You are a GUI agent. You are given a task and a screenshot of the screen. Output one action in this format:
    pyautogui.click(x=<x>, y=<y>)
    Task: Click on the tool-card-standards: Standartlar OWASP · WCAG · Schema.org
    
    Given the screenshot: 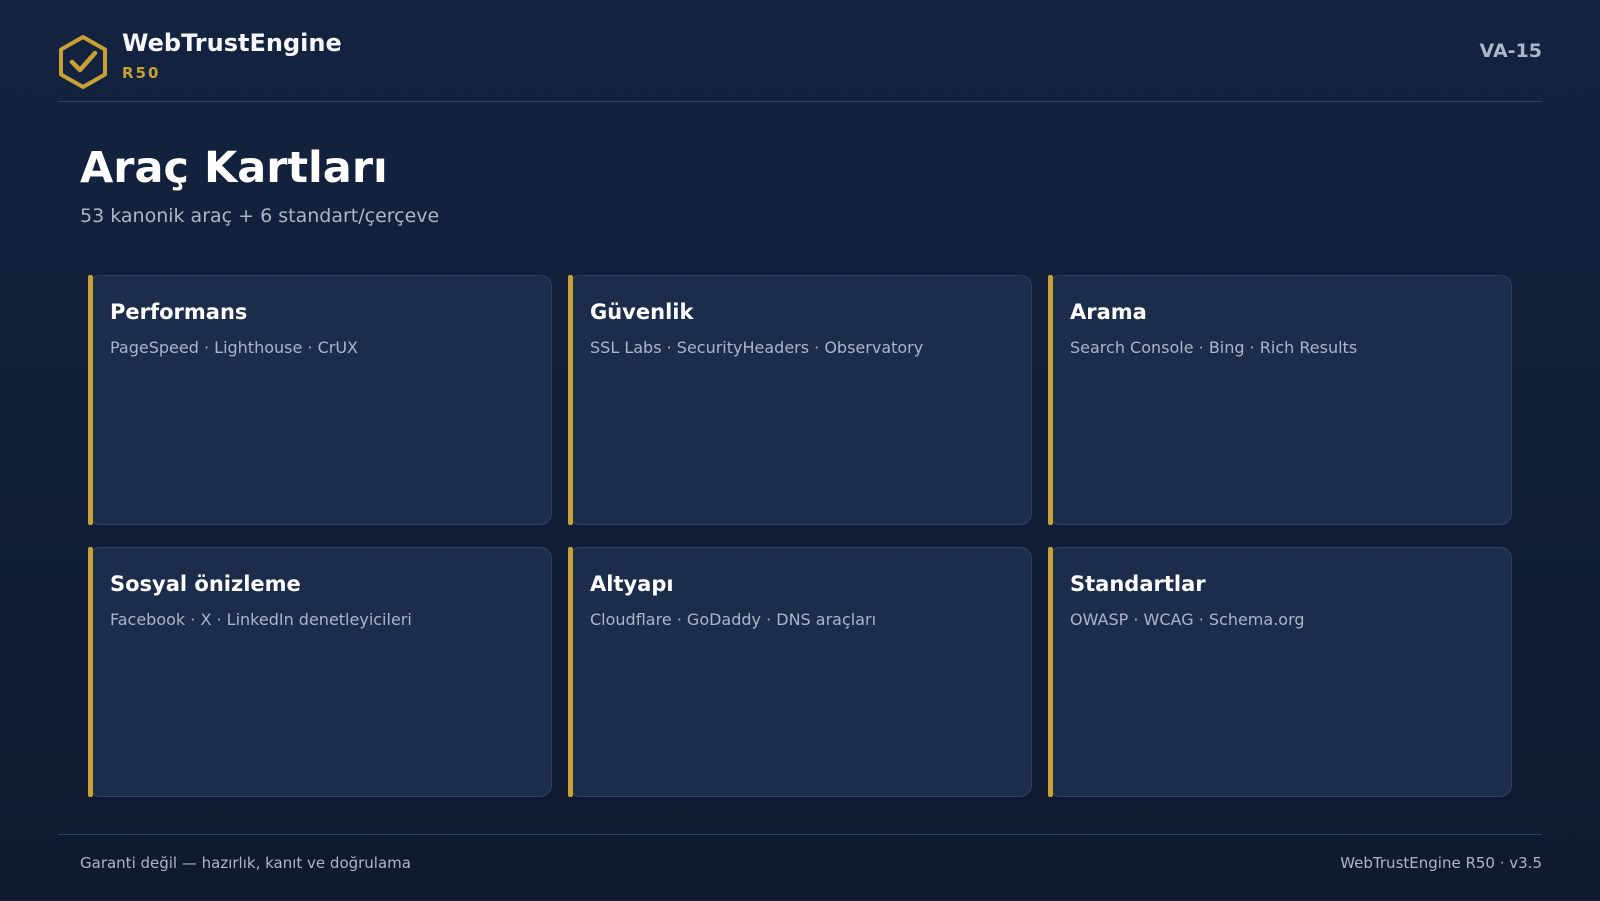 What is the action you would take?
    pyautogui.click(x=1280, y=672)
    